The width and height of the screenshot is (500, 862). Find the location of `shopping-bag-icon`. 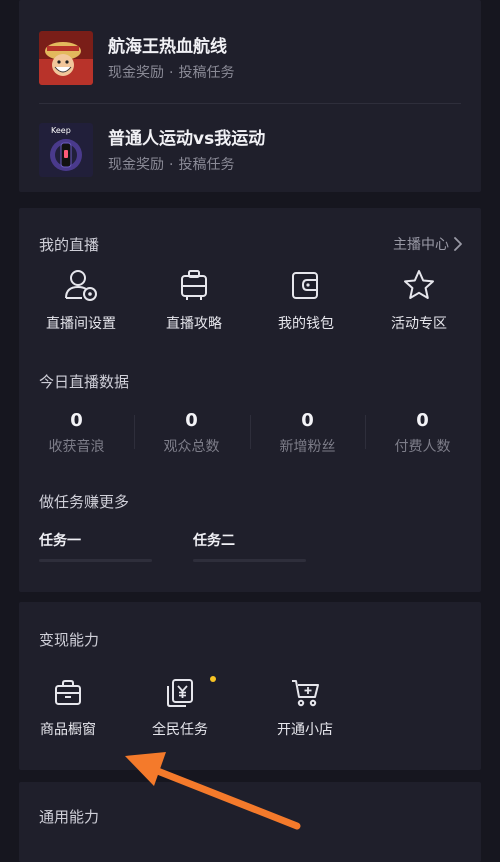

shopping-bag-icon is located at coordinates (68, 692).